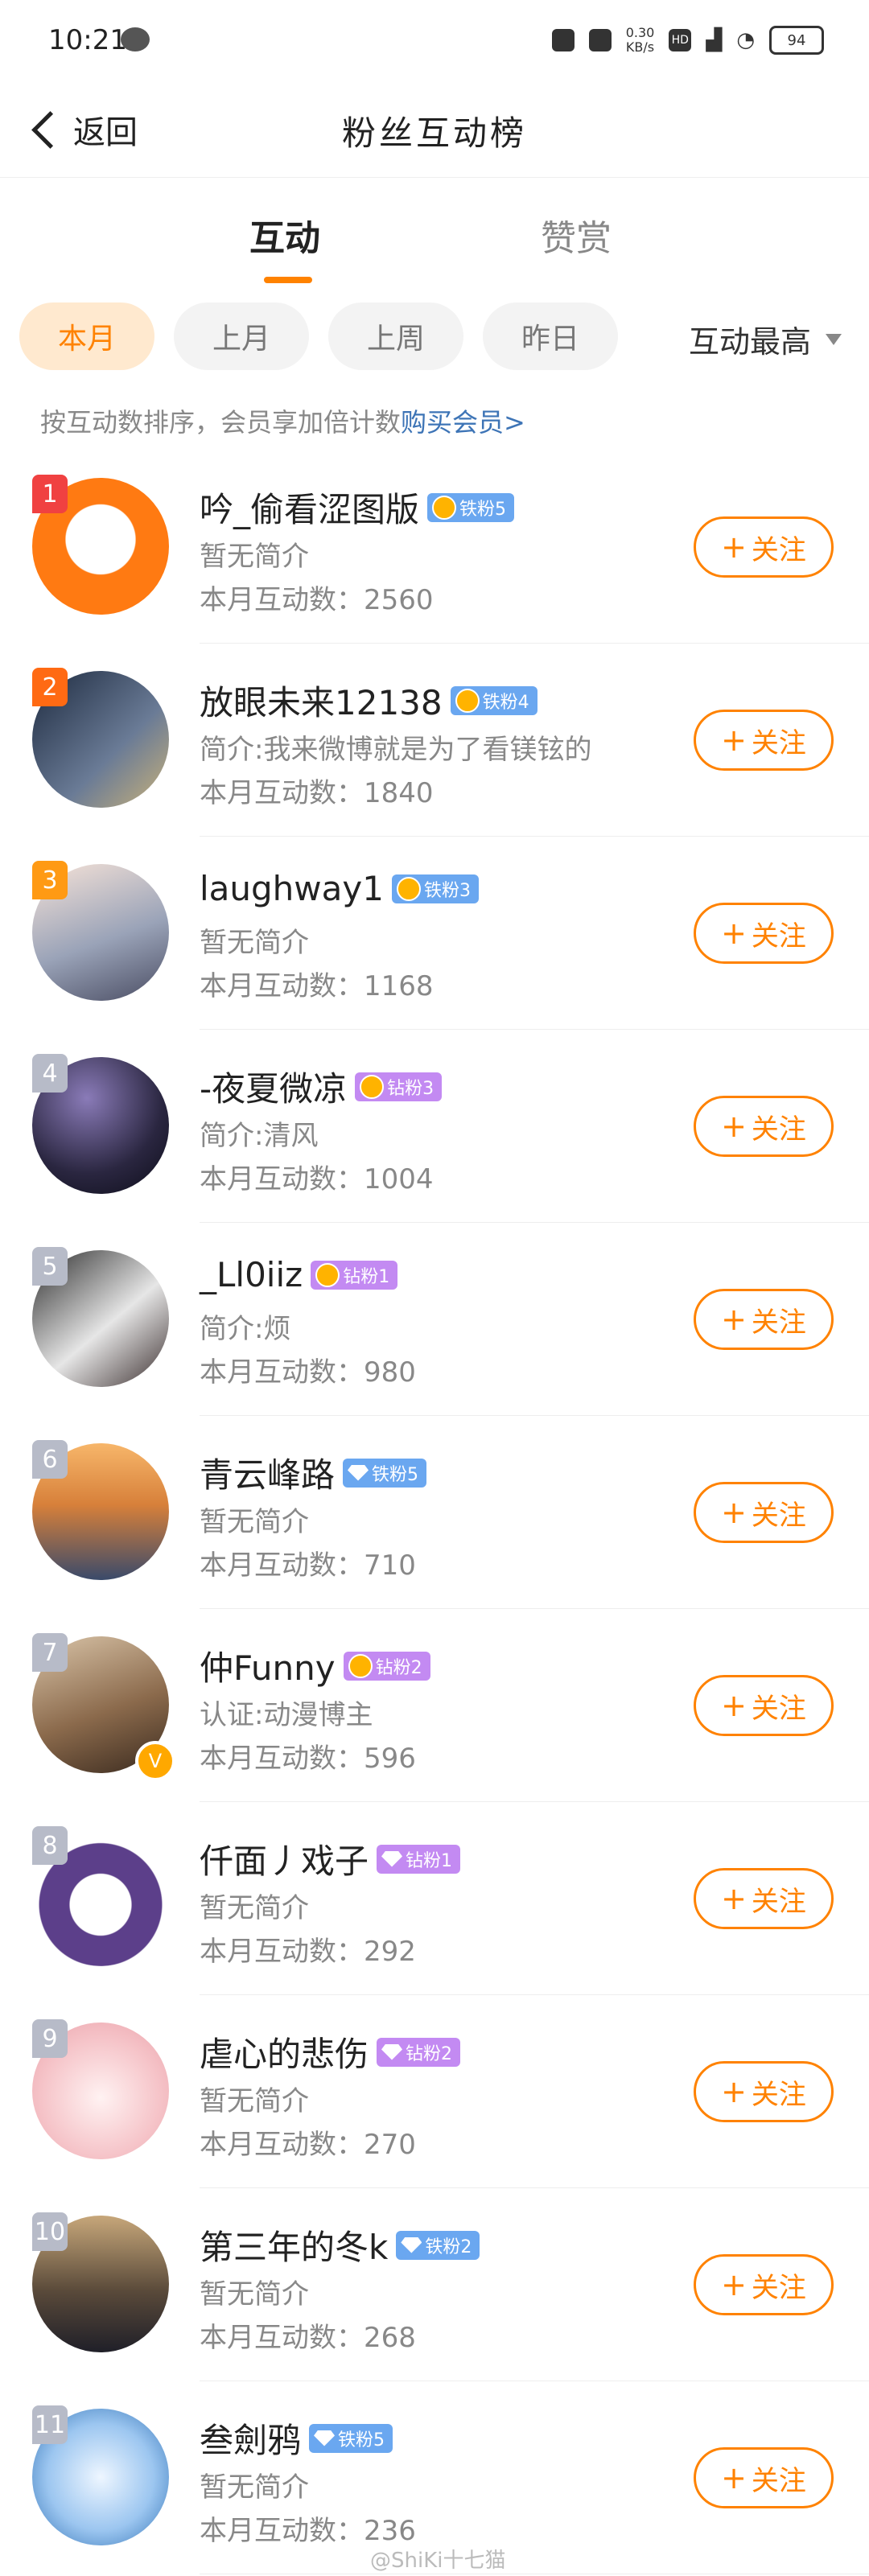 The height and width of the screenshot is (2576, 869). Describe the element at coordinates (434, 2091) in the screenshot. I see `list-item: 9 虐心的悲伤 钻粉2 暂无简介 本月互动数：270 + 关注` at that location.